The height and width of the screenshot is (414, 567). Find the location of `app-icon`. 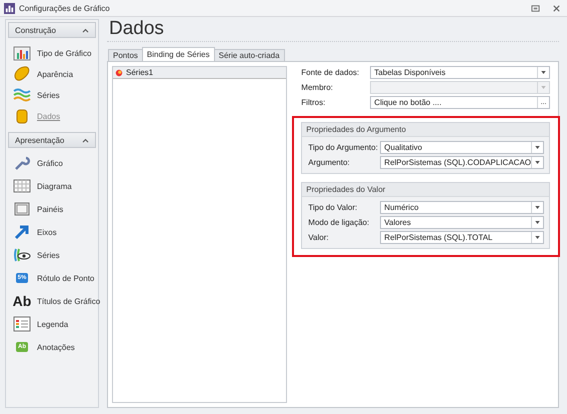

app-icon is located at coordinates (9, 8).